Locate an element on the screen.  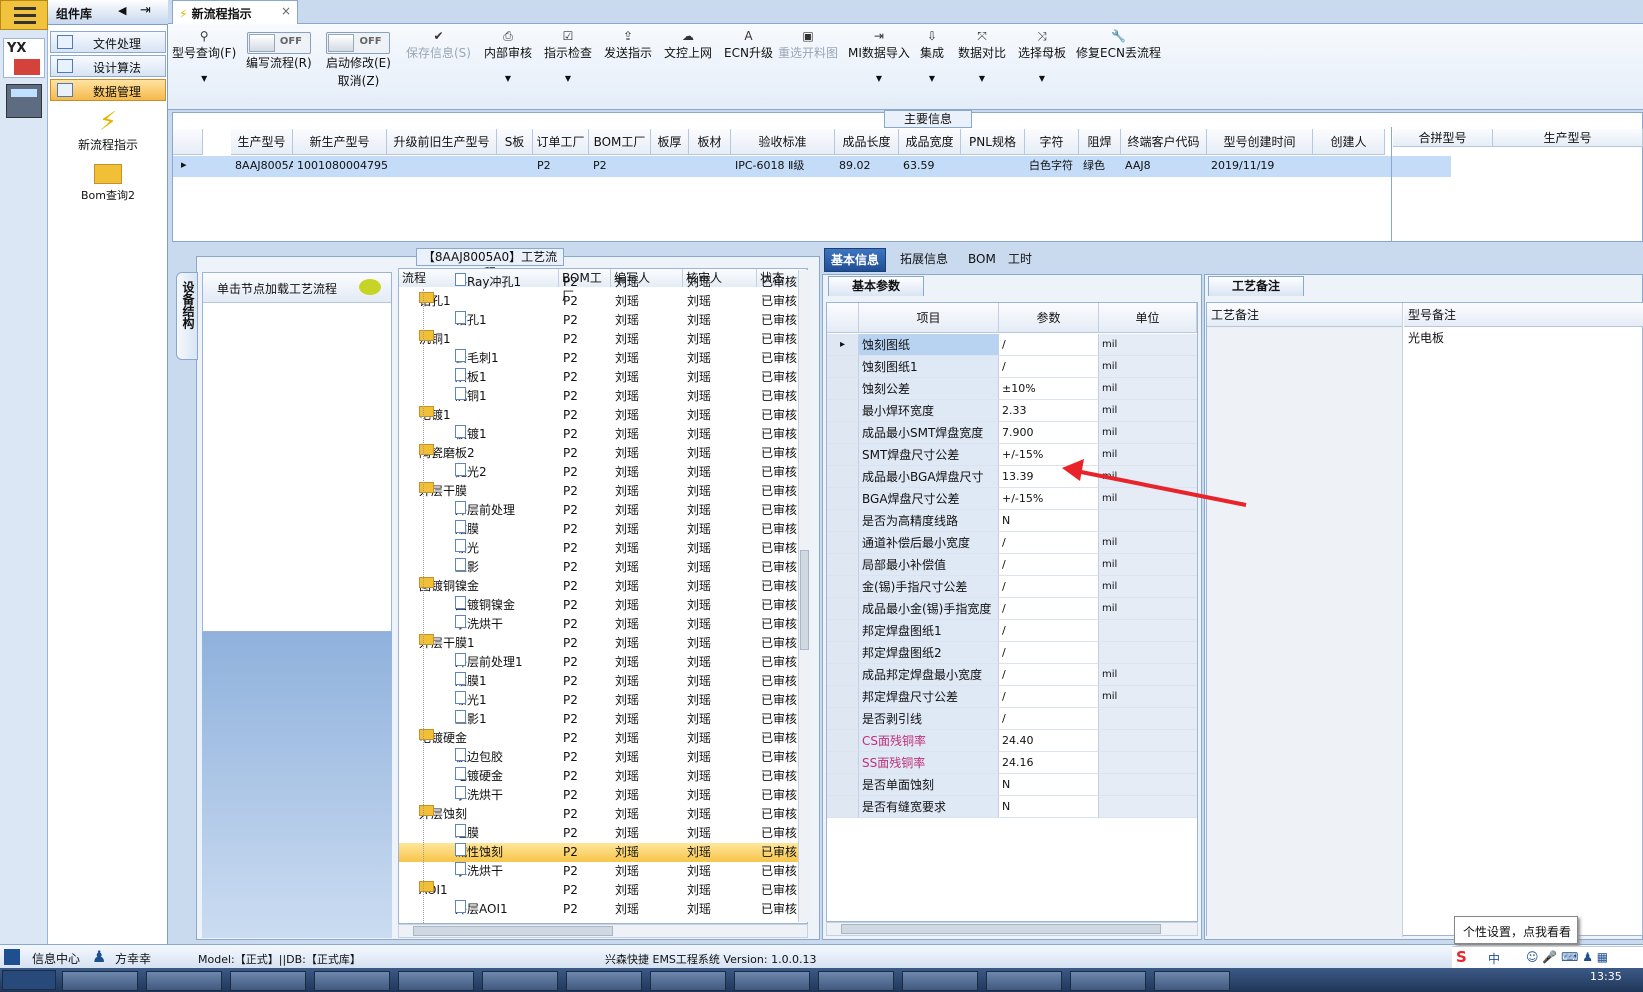
tab-basic-params: 基本参数 is located at coordinates (876, 286).